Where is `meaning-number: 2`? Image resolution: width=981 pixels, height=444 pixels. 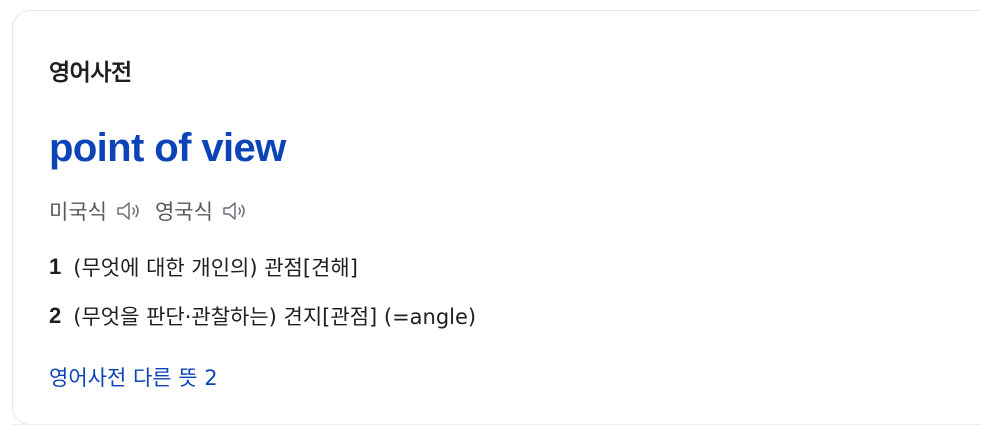
meaning-number: 2 is located at coordinates (55, 315).